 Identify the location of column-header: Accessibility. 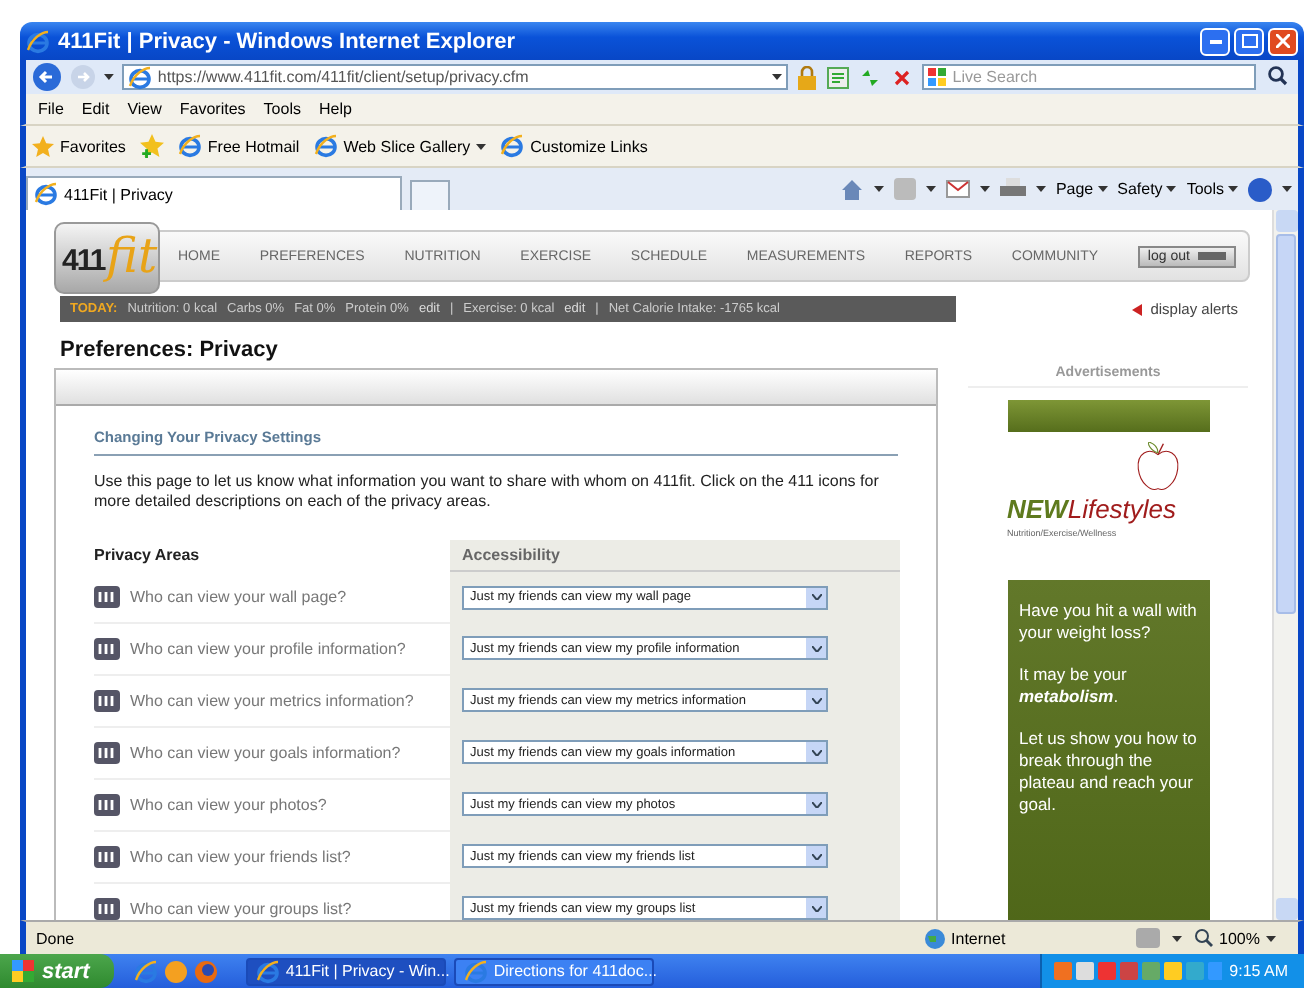
(675, 555).